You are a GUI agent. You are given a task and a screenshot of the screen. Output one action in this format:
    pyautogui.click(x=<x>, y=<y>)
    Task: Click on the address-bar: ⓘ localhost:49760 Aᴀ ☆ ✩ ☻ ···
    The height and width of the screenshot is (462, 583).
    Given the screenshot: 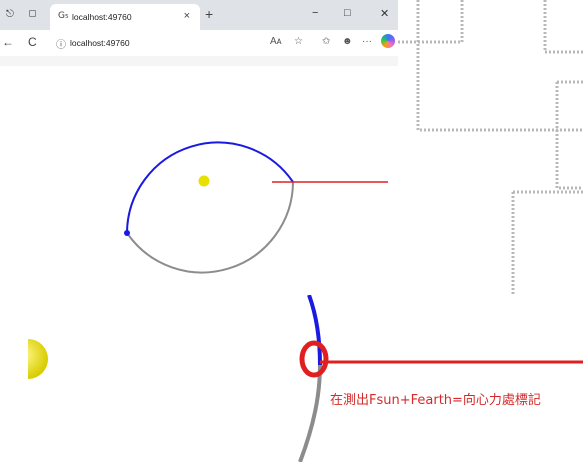 What is the action you would take?
    pyautogui.click(x=213, y=43)
    